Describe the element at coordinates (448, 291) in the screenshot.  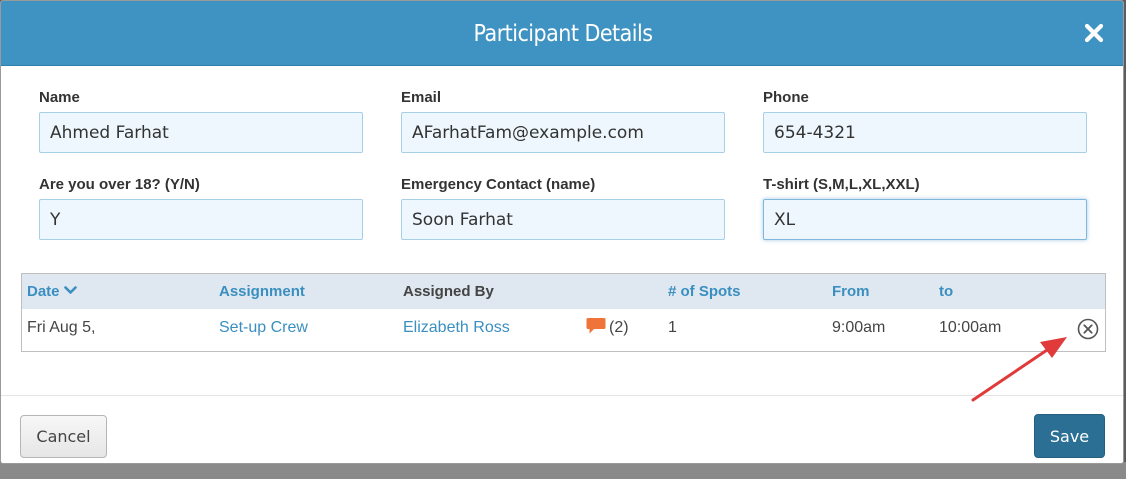
I see `column-header-assigned-by: Assigned By` at that location.